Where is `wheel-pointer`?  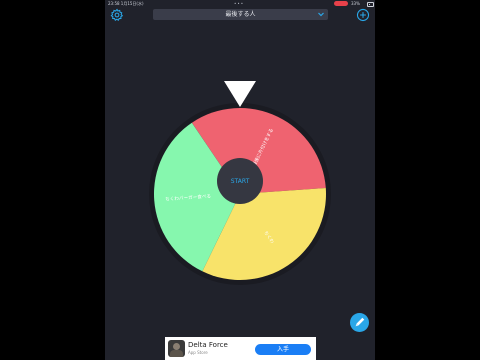
wheel-pointer is located at coordinates (240, 94).